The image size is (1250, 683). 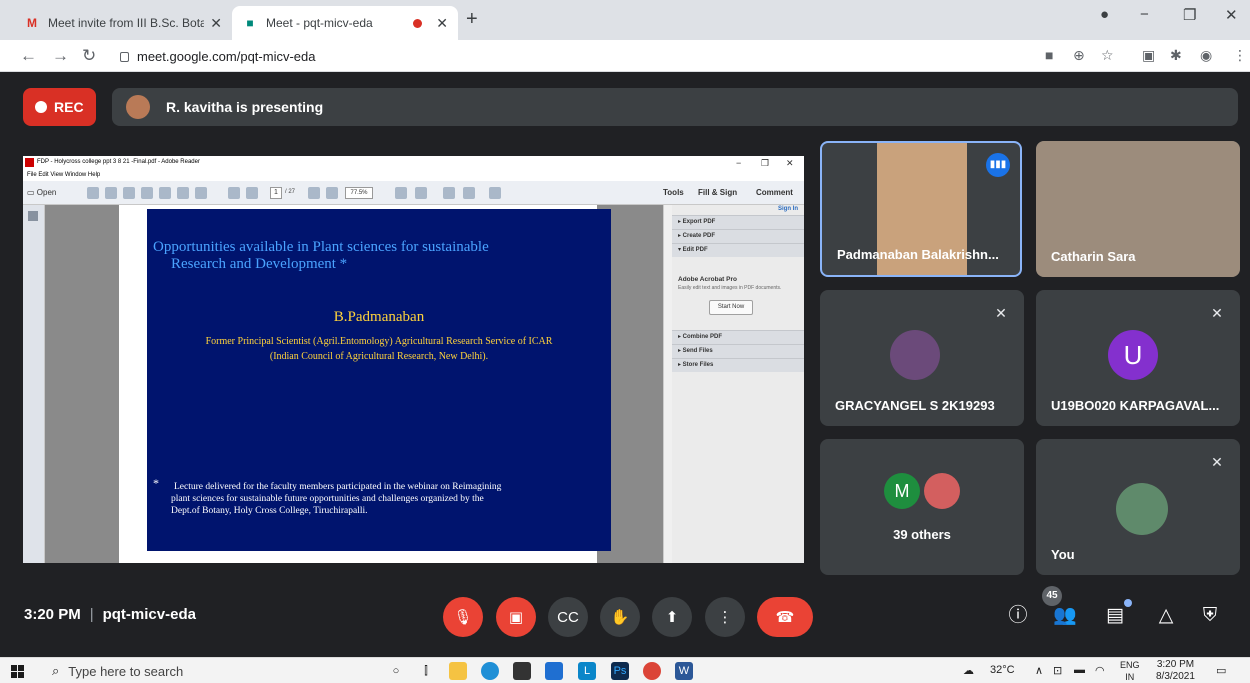 I want to click on edit-pdf-section: ▾ Edit PDF, so click(x=738, y=250).